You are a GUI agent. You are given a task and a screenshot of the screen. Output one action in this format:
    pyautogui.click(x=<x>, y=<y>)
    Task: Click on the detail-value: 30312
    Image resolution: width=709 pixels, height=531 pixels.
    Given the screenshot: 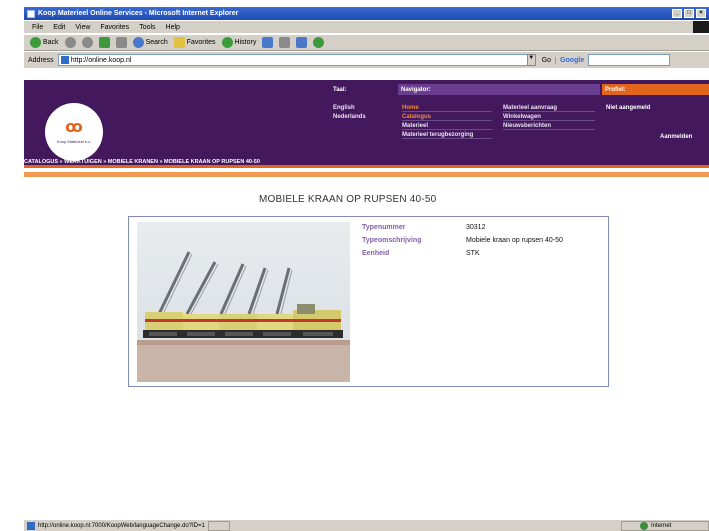 What is the action you would take?
    pyautogui.click(x=476, y=227)
    